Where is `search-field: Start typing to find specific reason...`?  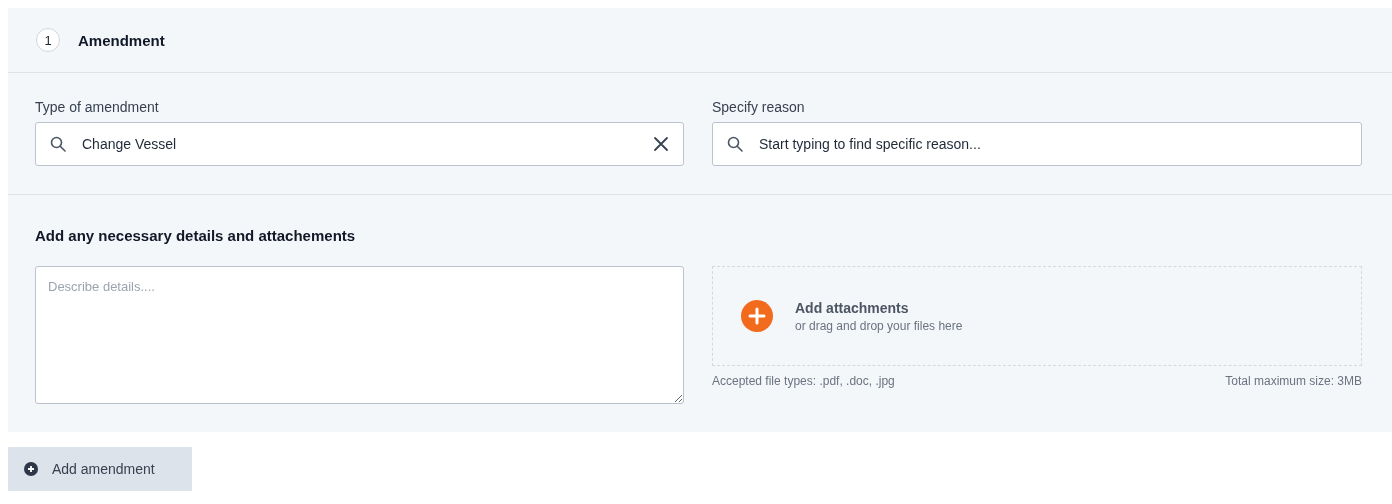
search-field: Start typing to find specific reason... is located at coordinates (1037, 144).